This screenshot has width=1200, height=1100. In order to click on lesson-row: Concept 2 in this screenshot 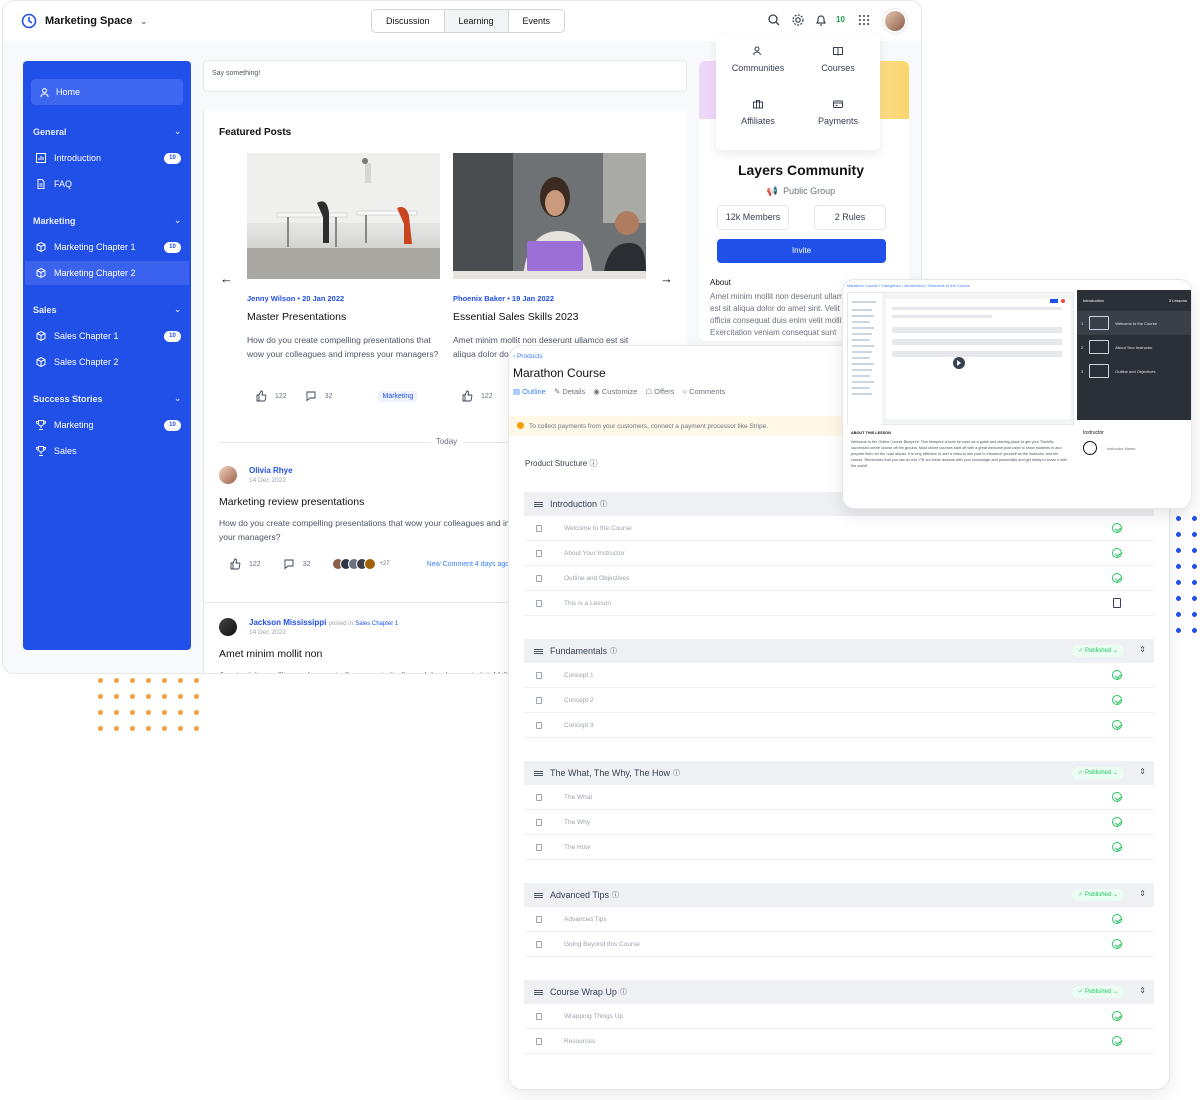, I will do `click(839, 700)`.